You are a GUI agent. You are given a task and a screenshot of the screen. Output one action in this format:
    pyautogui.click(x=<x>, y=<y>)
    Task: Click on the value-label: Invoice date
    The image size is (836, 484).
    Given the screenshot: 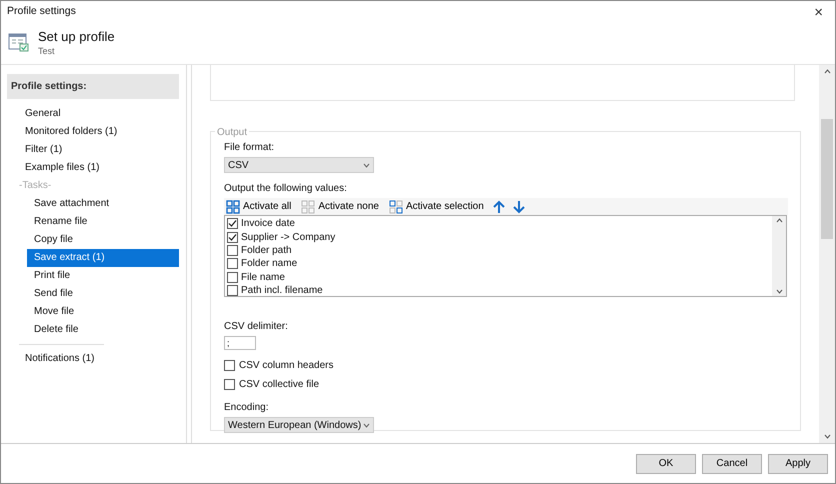 What is the action you would take?
    pyautogui.click(x=268, y=224)
    